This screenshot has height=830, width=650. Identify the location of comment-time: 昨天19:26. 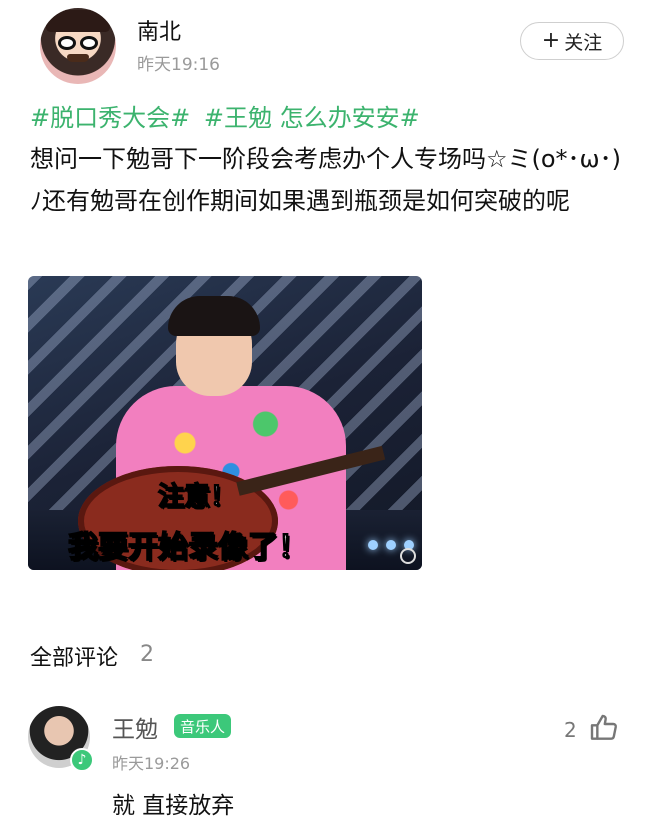
(151, 763).